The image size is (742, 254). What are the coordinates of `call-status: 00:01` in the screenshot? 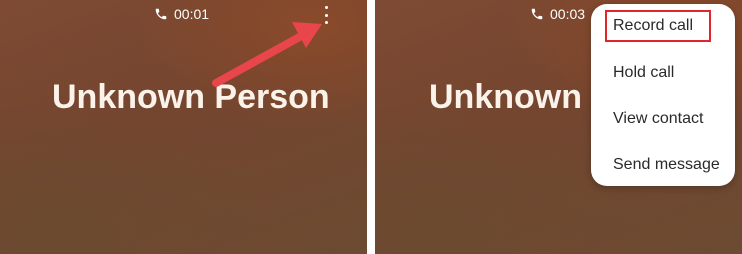 It's located at (181, 14).